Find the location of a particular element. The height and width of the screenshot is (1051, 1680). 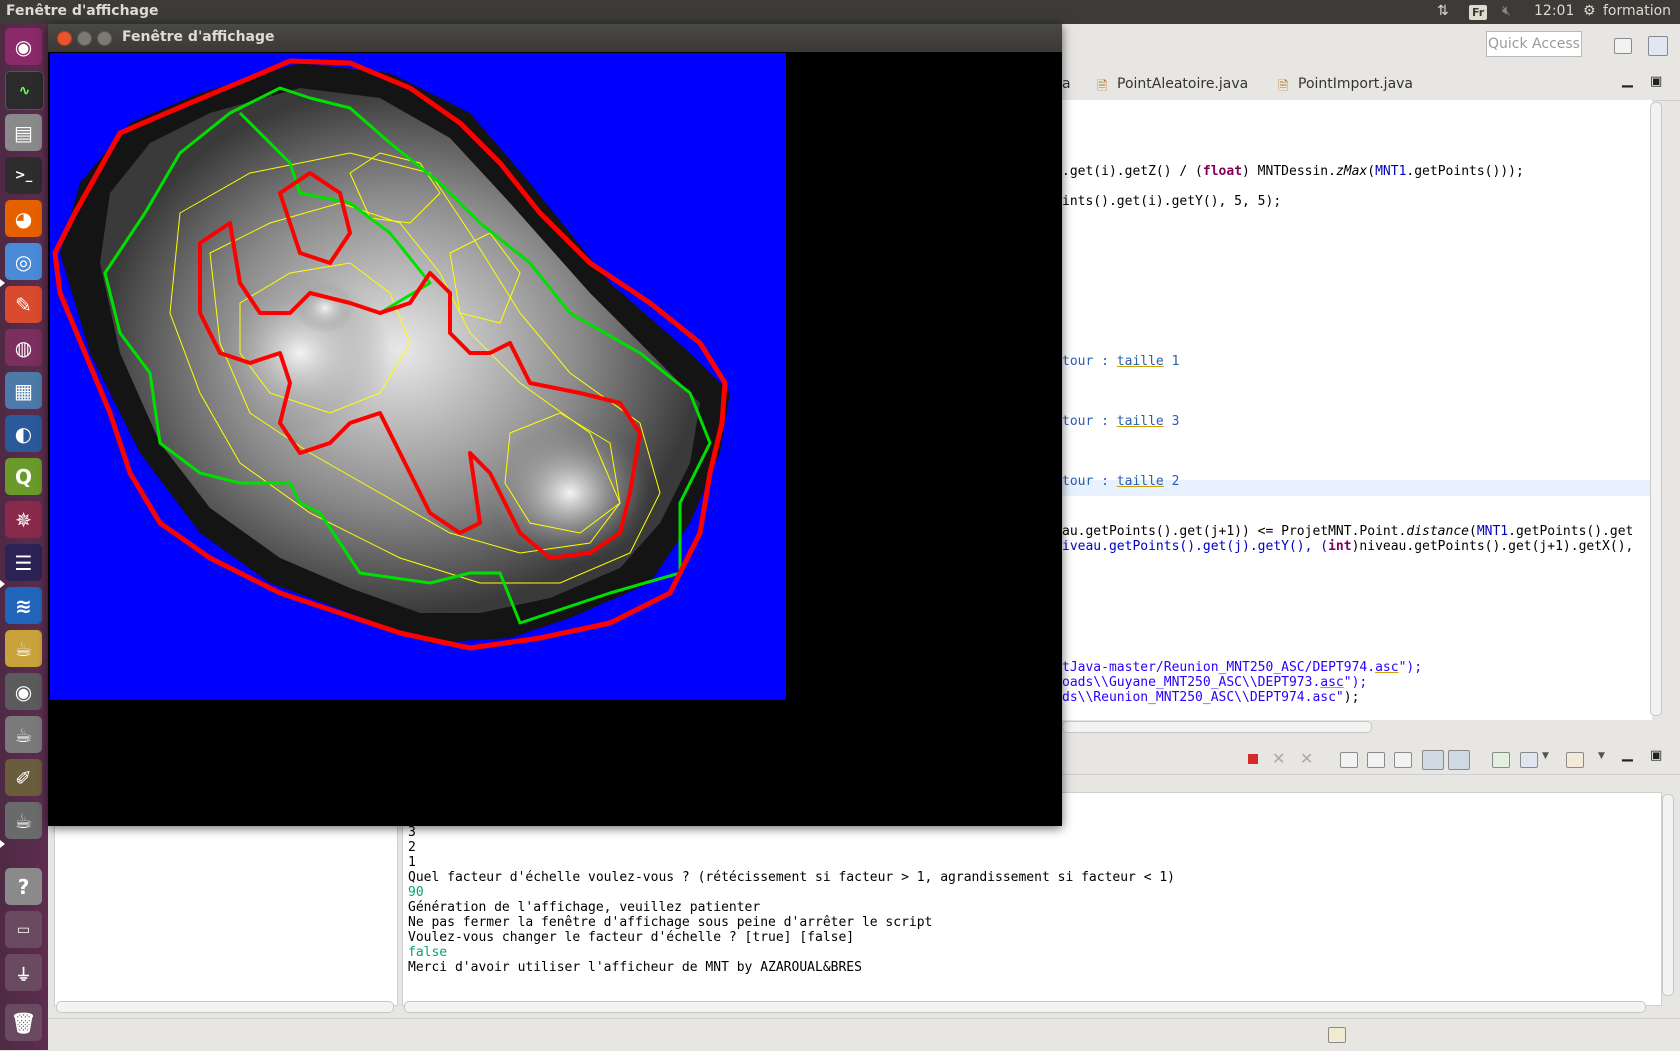

open-perspective-icon is located at coordinates (1623, 46).